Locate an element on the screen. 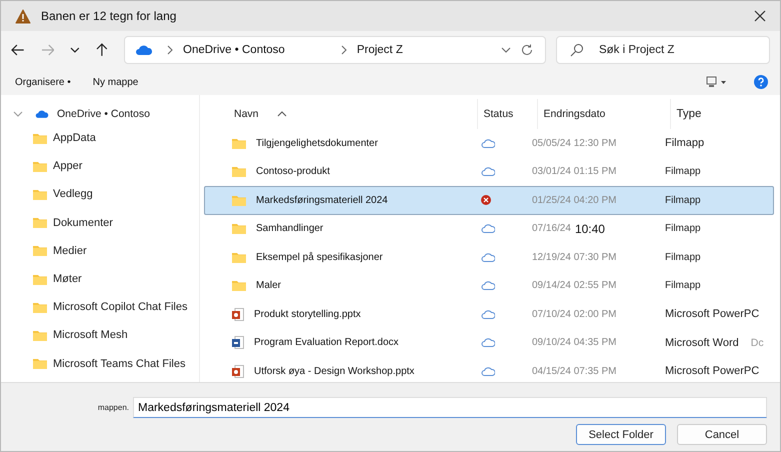 The height and width of the screenshot is (452, 781). select-folder-button: Select Folder is located at coordinates (621, 434).